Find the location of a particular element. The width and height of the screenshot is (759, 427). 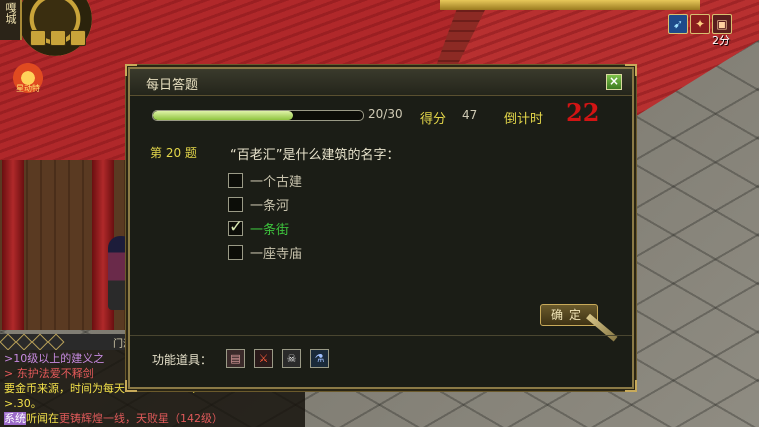

chat-line: >.30。 is located at coordinates (23, 403).